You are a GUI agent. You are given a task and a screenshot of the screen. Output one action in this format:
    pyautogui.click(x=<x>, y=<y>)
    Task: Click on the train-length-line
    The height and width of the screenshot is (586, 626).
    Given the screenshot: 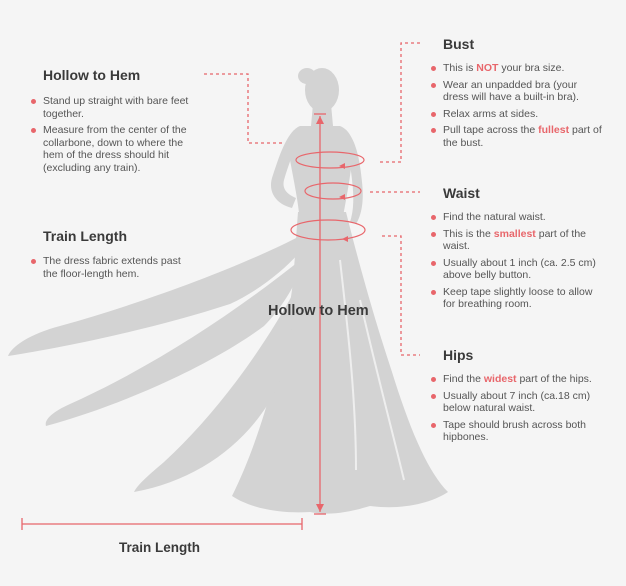 What is the action you would take?
    pyautogui.click(x=162, y=524)
    